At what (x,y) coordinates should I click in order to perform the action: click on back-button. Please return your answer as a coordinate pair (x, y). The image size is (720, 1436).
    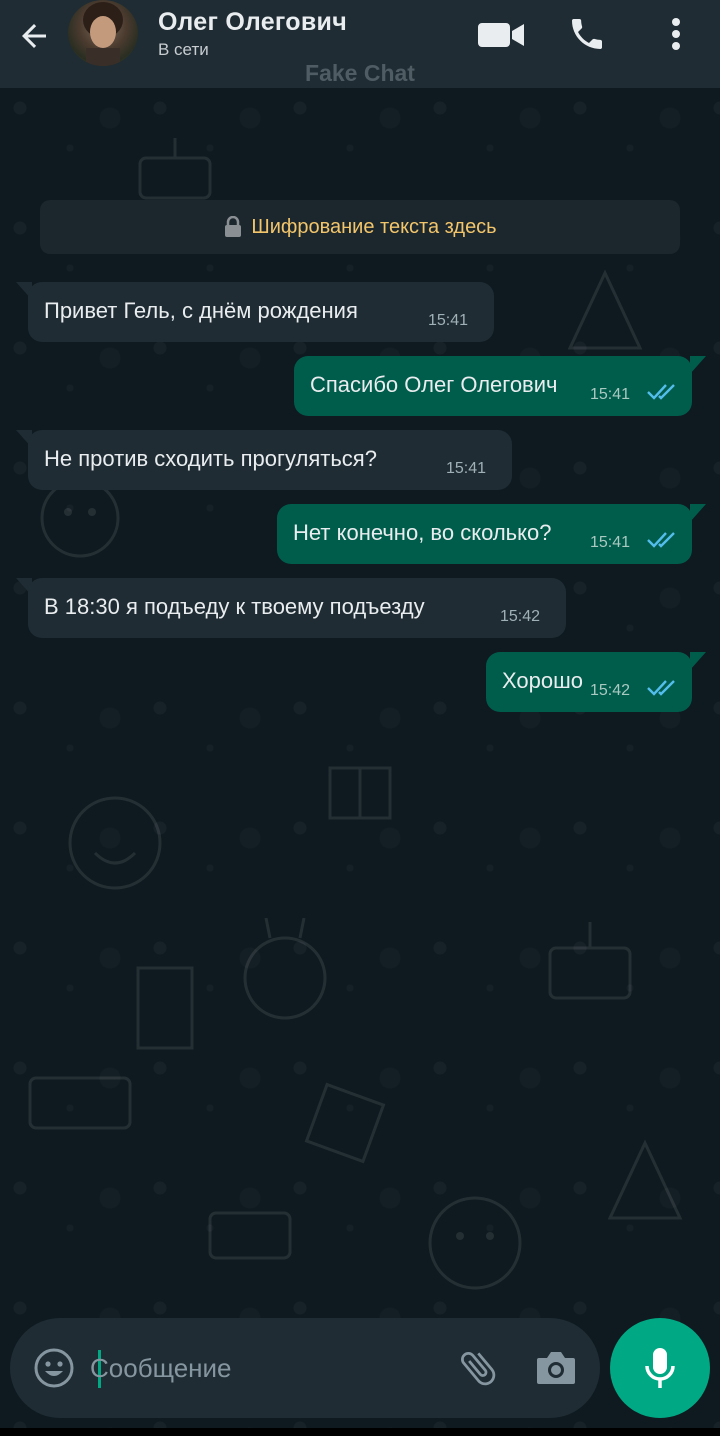
    Looking at the image, I should click on (34, 36).